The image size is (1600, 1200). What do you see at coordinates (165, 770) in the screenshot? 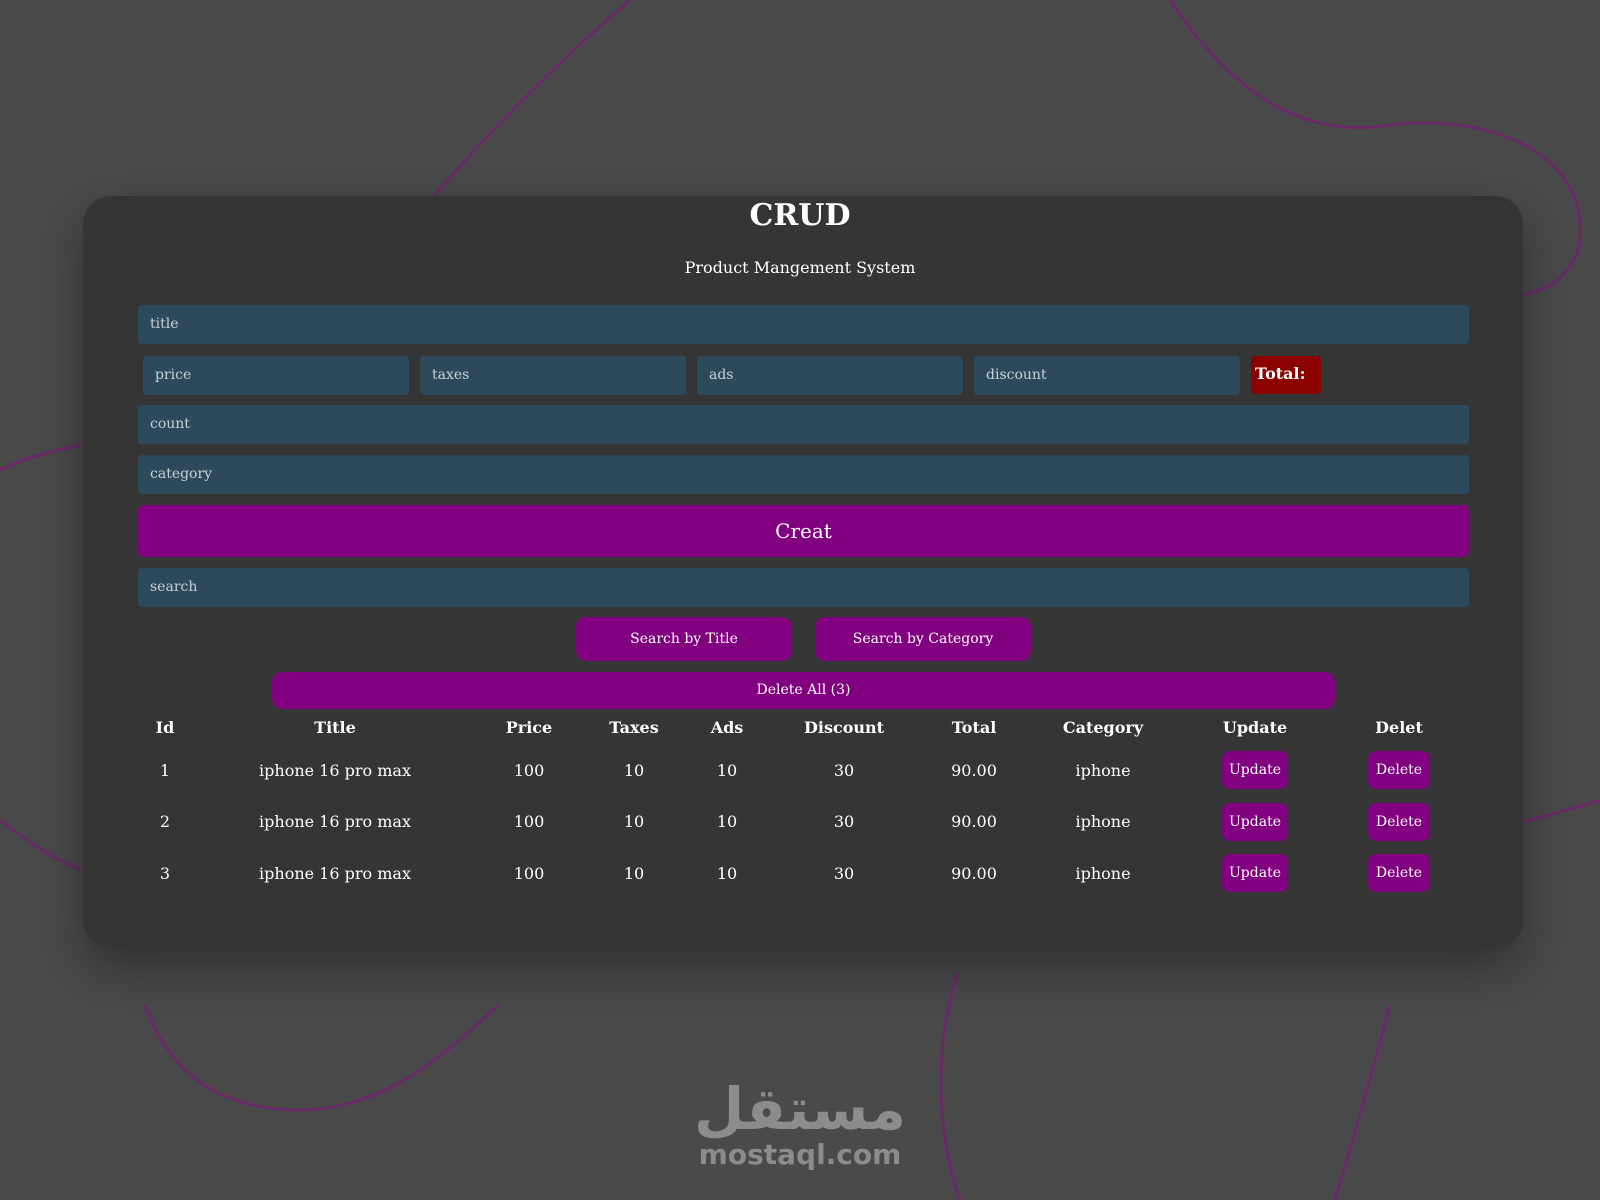
I see `cell-id: 1` at bounding box center [165, 770].